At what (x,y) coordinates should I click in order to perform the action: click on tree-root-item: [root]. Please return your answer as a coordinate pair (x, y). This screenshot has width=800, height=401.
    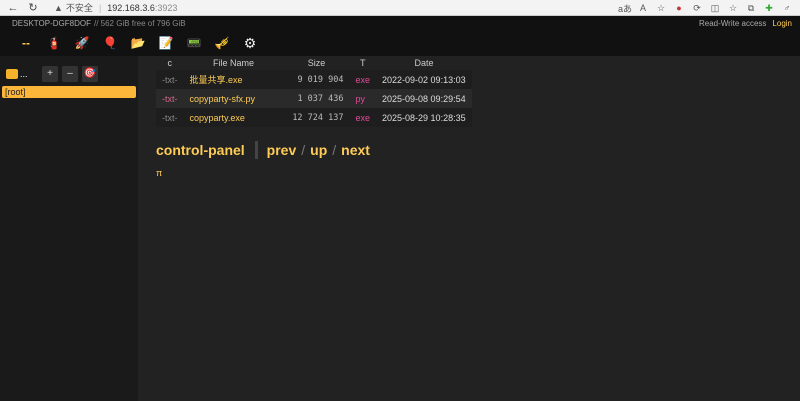
    Looking at the image, I should click on (69, 92).